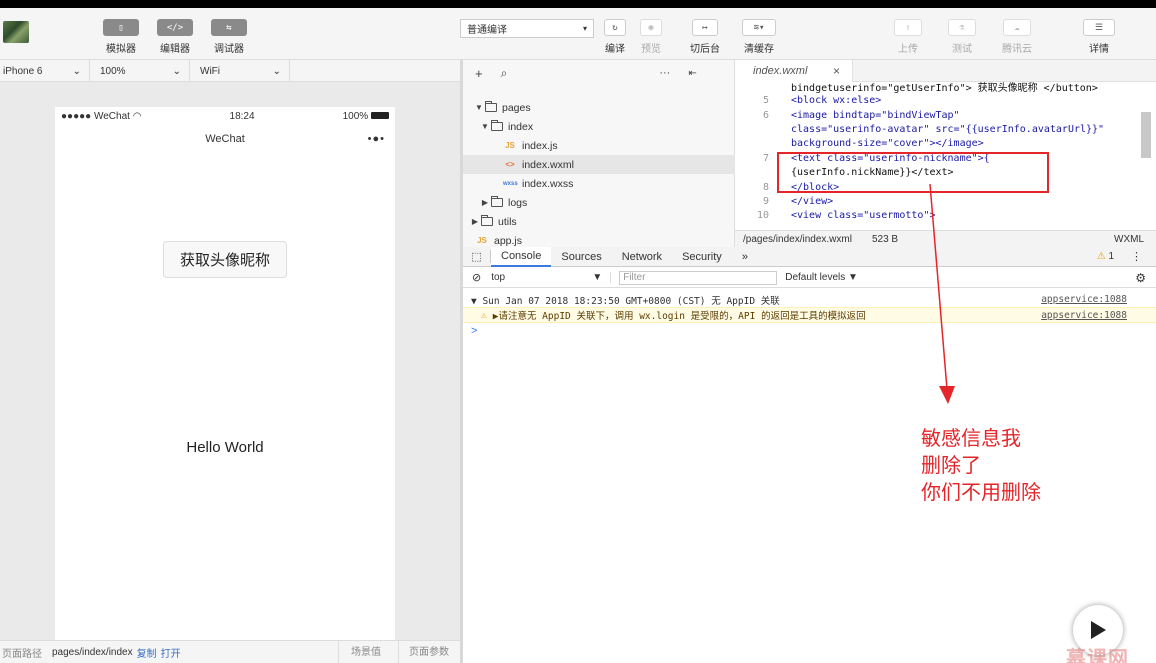  Describe the element at coordinates (584, 28) in the screenshot. I see `chevron-down-icon: ▾` at that location.